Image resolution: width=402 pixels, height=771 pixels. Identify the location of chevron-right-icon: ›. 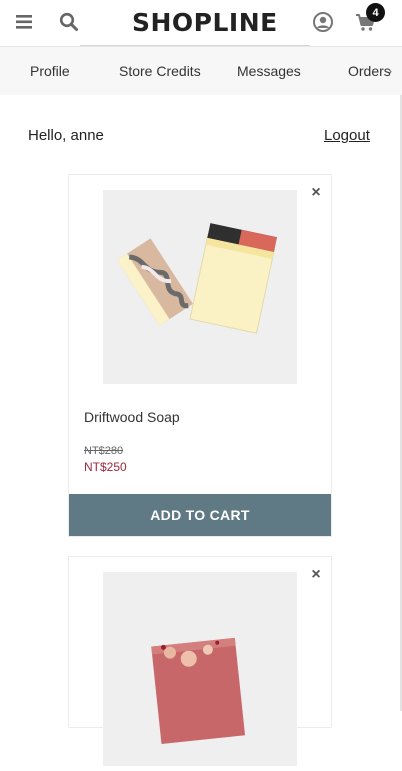
(390, 71).